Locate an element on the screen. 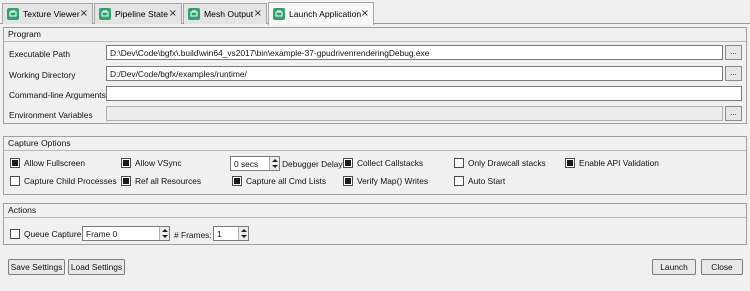  auto-start-checkbox: Auto Start is located at coordinates (479, 181).